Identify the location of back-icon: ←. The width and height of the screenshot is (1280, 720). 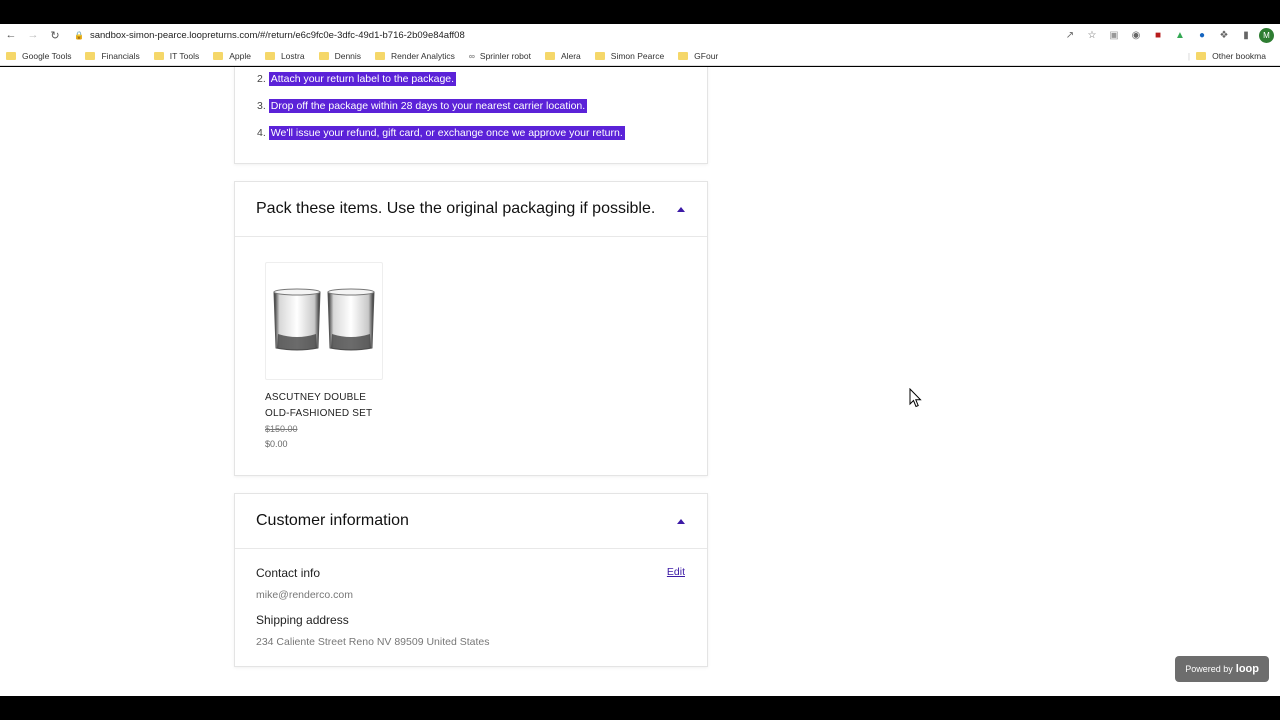
(11, 35).